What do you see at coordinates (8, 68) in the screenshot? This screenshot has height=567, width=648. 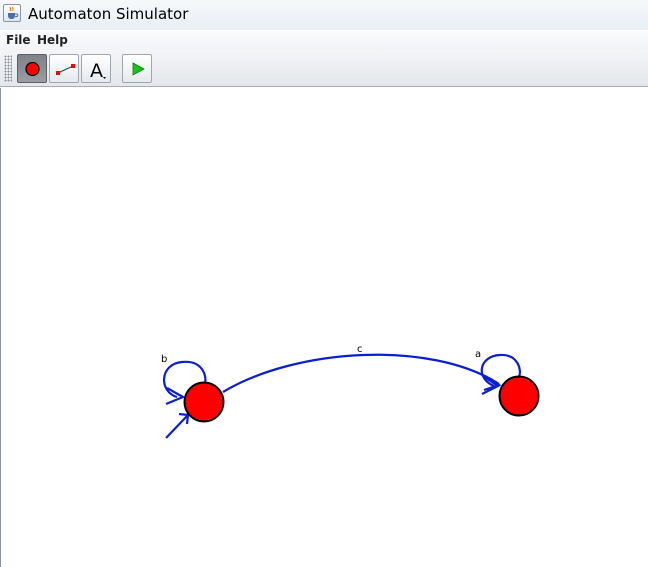 I see `toolbar-grip` at bounding box center [8, 68].